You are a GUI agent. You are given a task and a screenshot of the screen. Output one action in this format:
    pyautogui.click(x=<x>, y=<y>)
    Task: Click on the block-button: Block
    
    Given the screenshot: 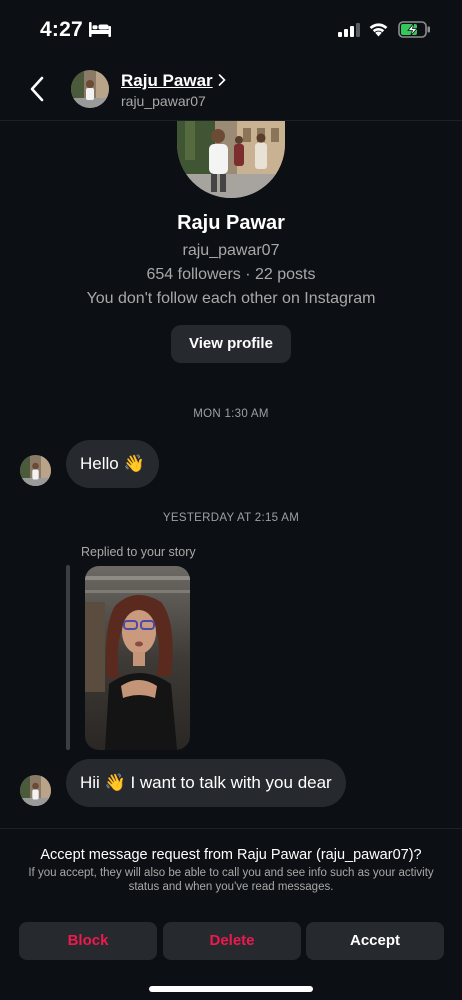 What is the action you would take?
    pyautogui.click(x=88, y=941)
    